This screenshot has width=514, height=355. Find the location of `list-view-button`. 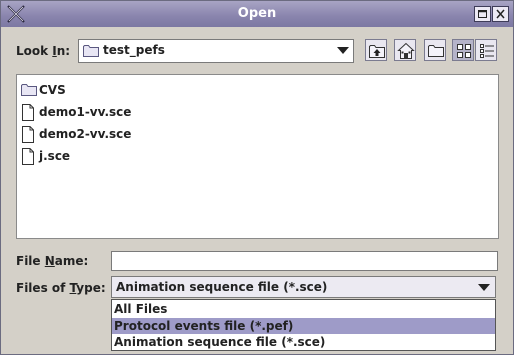

list-view-button is located at coordinates (463, 50).